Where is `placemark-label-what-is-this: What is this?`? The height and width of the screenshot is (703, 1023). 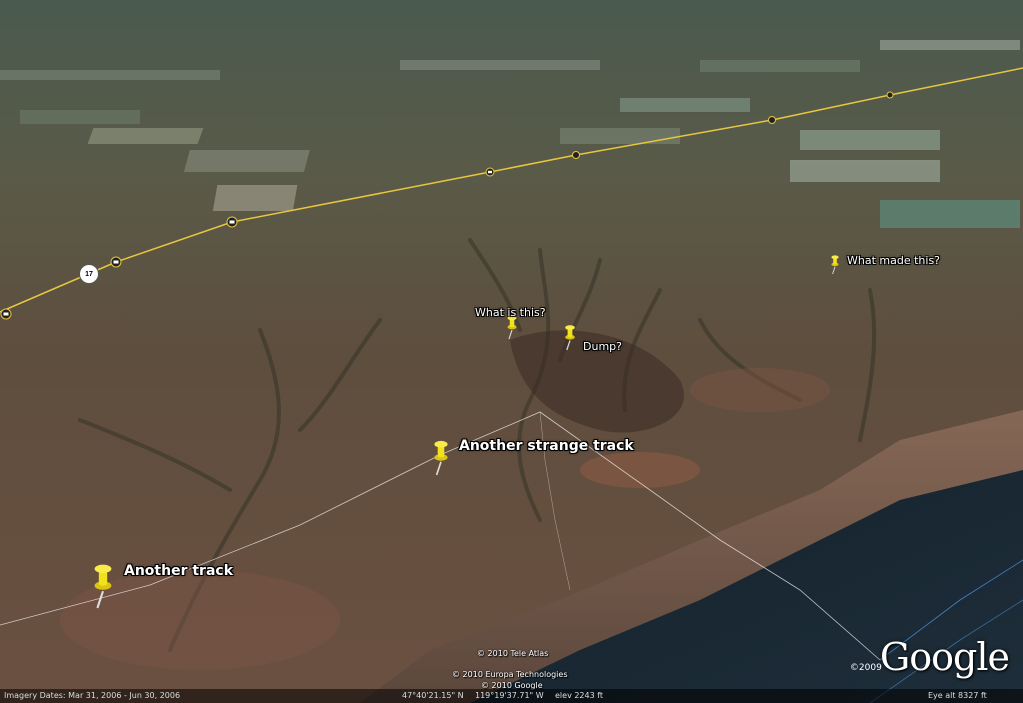 placemark-label-what-is-this: What is this? is located at coordinates (510, 312).